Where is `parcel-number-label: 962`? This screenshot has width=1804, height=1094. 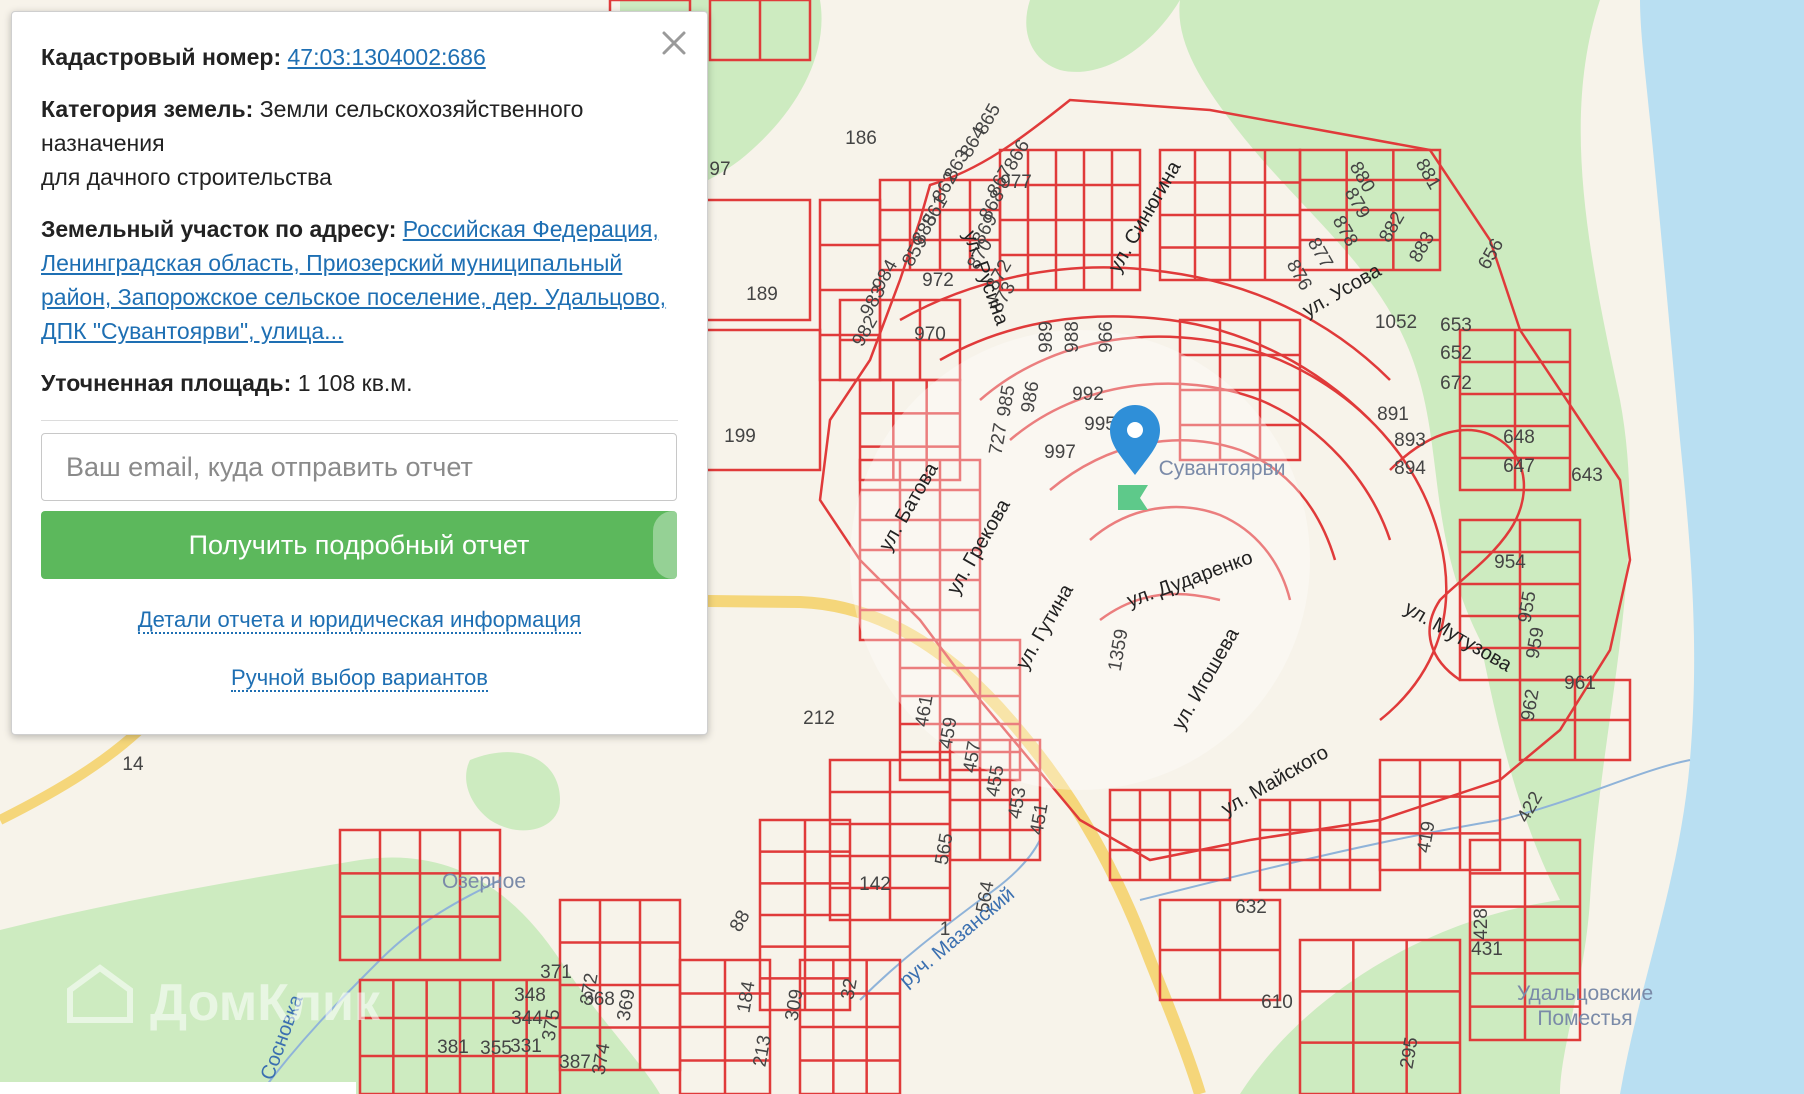 parcel-number-label: 962 is located at coordinates (1530, 705).